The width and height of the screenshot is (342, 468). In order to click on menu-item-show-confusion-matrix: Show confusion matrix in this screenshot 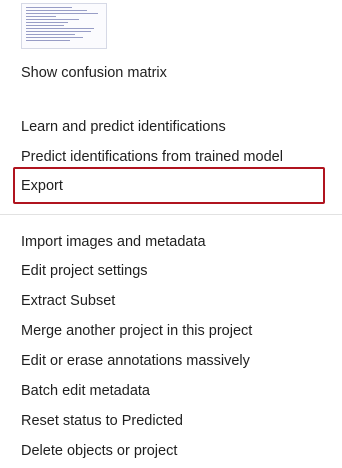, I will do `click(94, 73)`.